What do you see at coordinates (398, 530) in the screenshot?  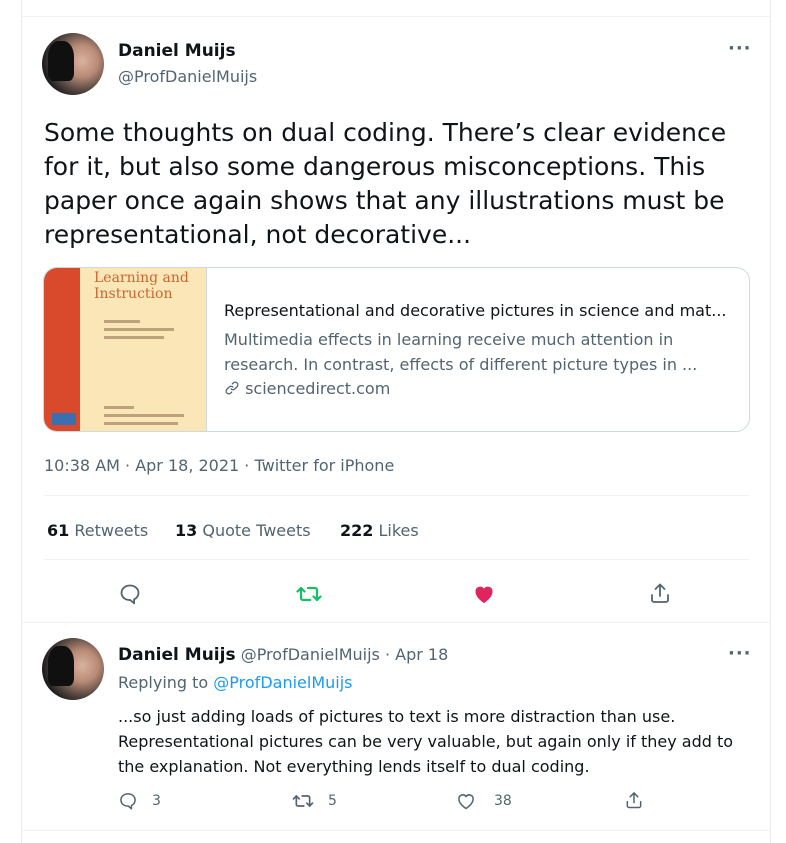 I see `likes-label: Likes` at bounding box center [398, 530].